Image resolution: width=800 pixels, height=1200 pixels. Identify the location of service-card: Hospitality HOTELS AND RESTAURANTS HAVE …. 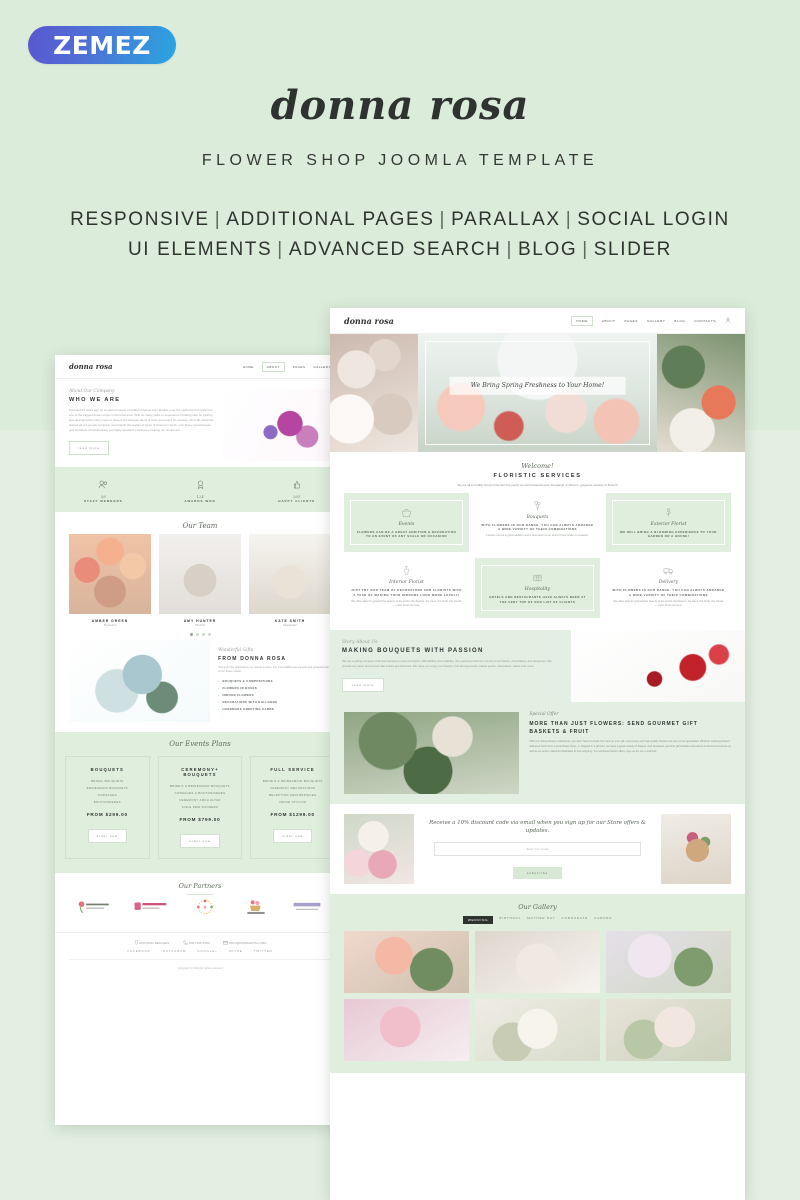
(537, 588).